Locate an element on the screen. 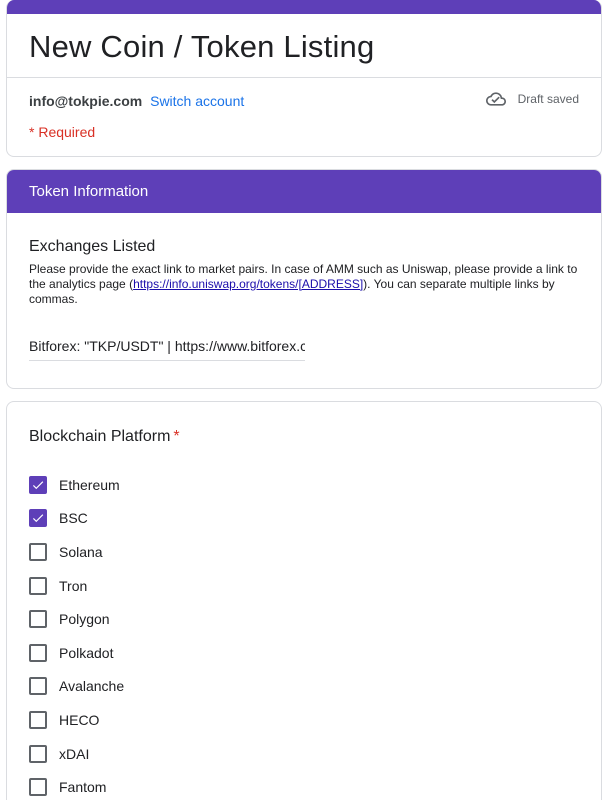  option-ethereum: Ethereum is located at coordinates (76, 485).